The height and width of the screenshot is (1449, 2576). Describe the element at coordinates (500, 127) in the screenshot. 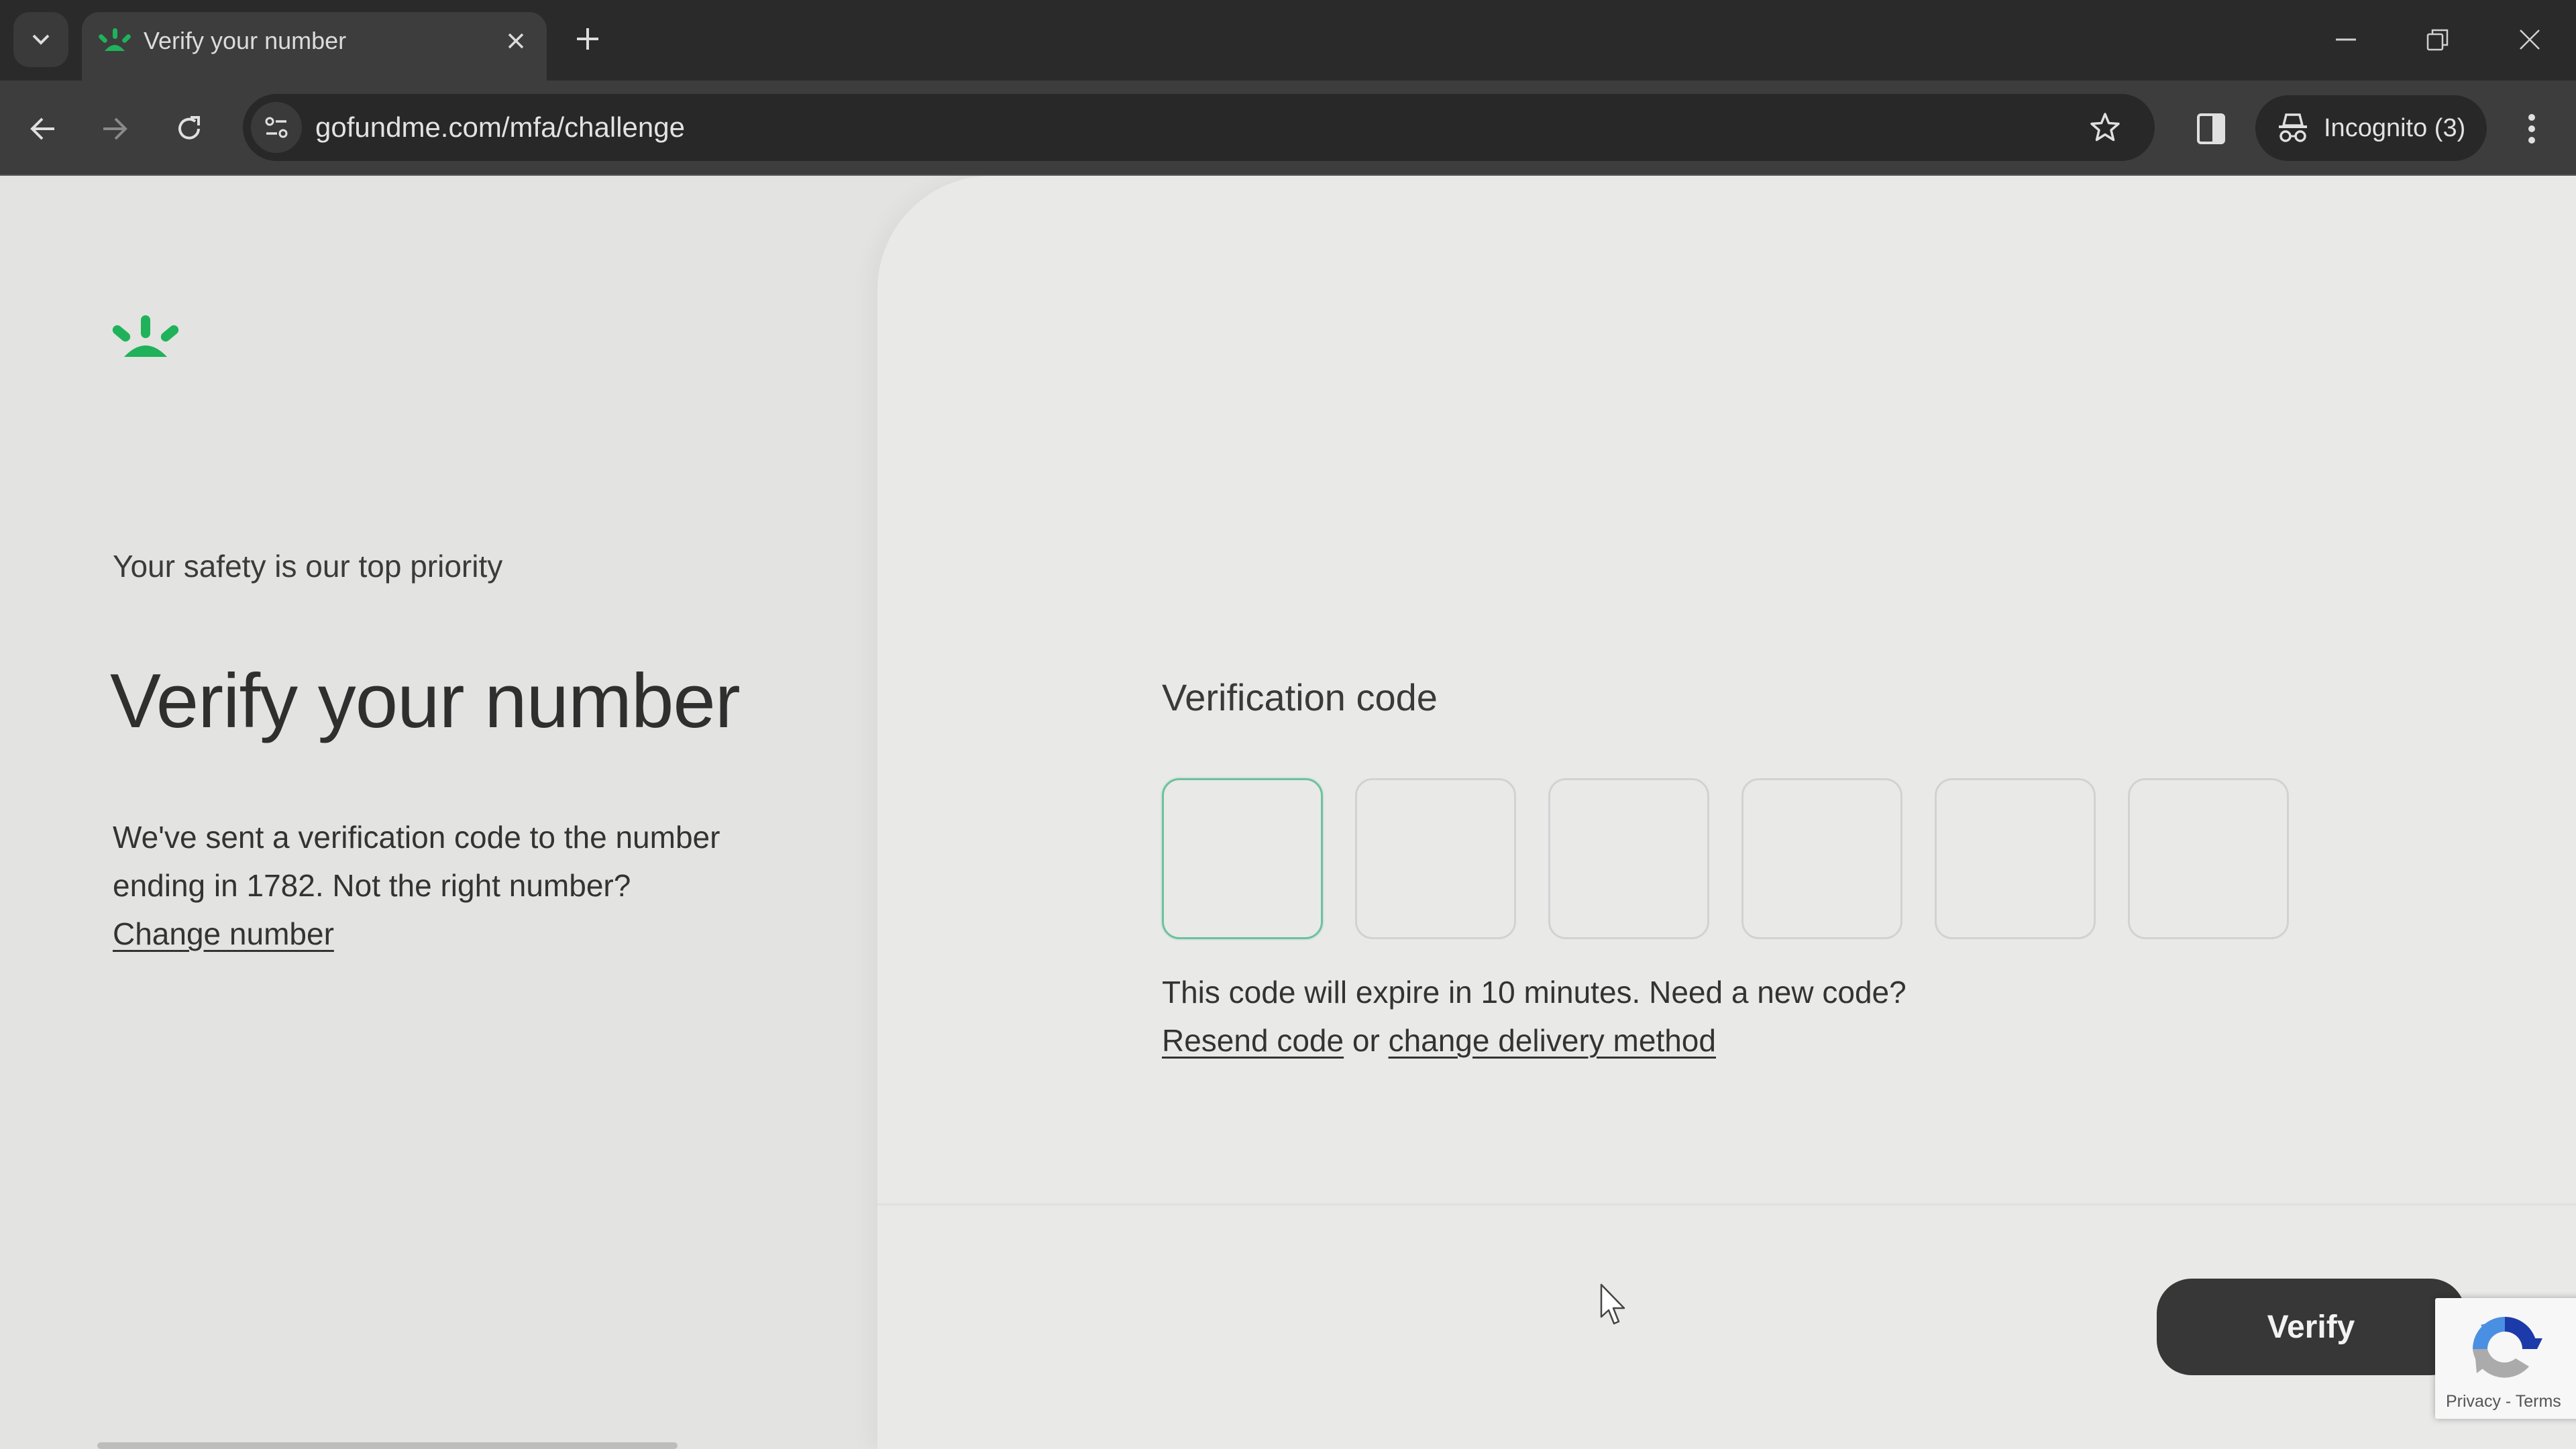

I see `url-text: gofundme.com/mfa/challenge` at that location.